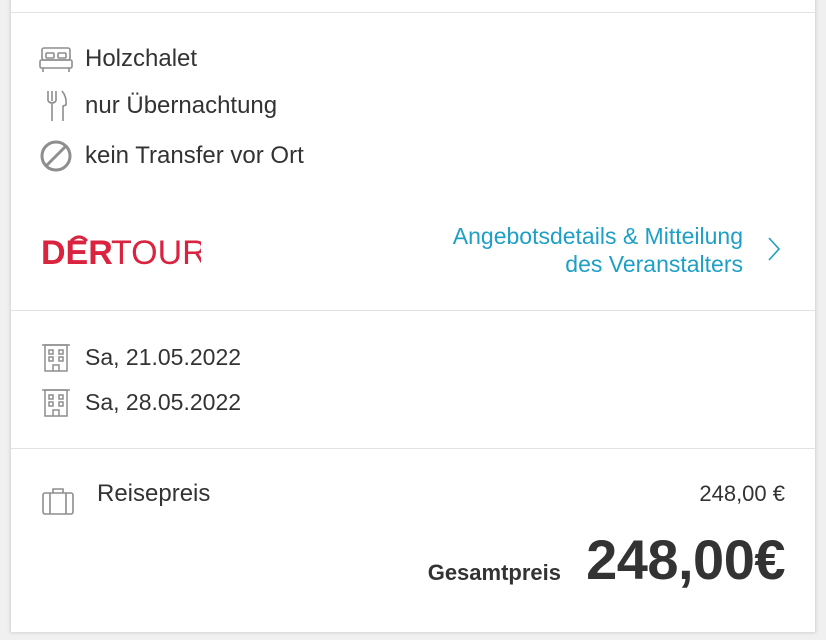 This screenshot has height=640, width=826. What do you see at coordinates (598, 236) in the screenshot?
I see `offer-details-link-line1: Angebotsdetails & Mitteilung` at bounding box center [598, 236].